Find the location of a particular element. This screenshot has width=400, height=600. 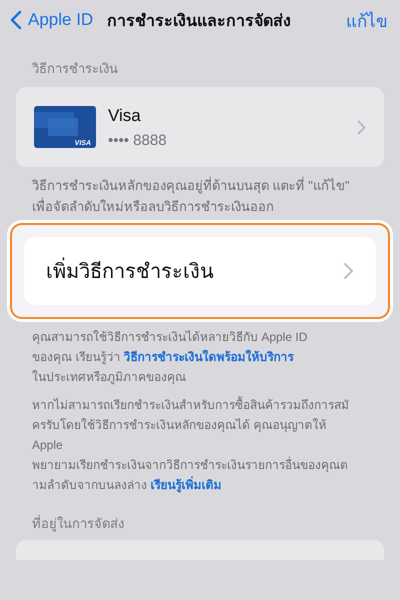

info-text: คุณสามารถใช้วิธีการชำระเงินได้หลายวิธีกับ Apple ID ของคุณ เรียนรู้ว่า วิธีการชำระเงินใดพร้อมให้บริการ ในประเทศหรือภูมิภาคของคุณ is located at coordinates (169, 357).